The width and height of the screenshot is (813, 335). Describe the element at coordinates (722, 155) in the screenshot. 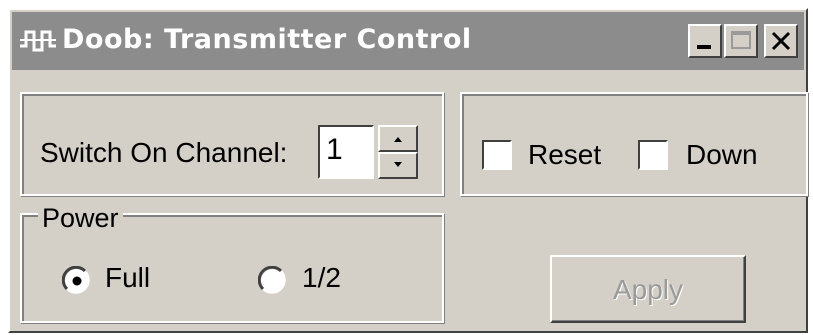

I see `down-label: Down` at that location.